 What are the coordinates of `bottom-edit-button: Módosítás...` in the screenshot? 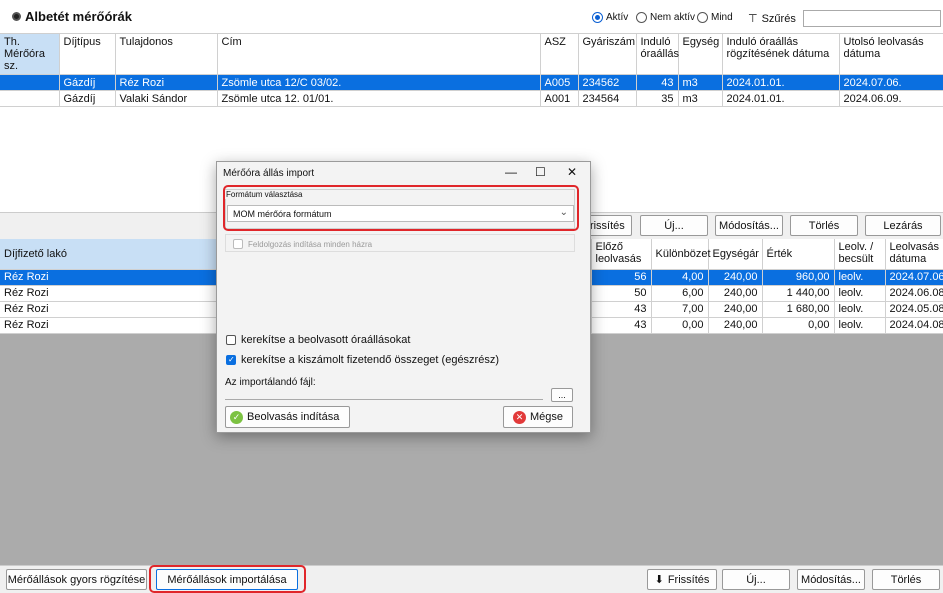 It's located at (831, 579).